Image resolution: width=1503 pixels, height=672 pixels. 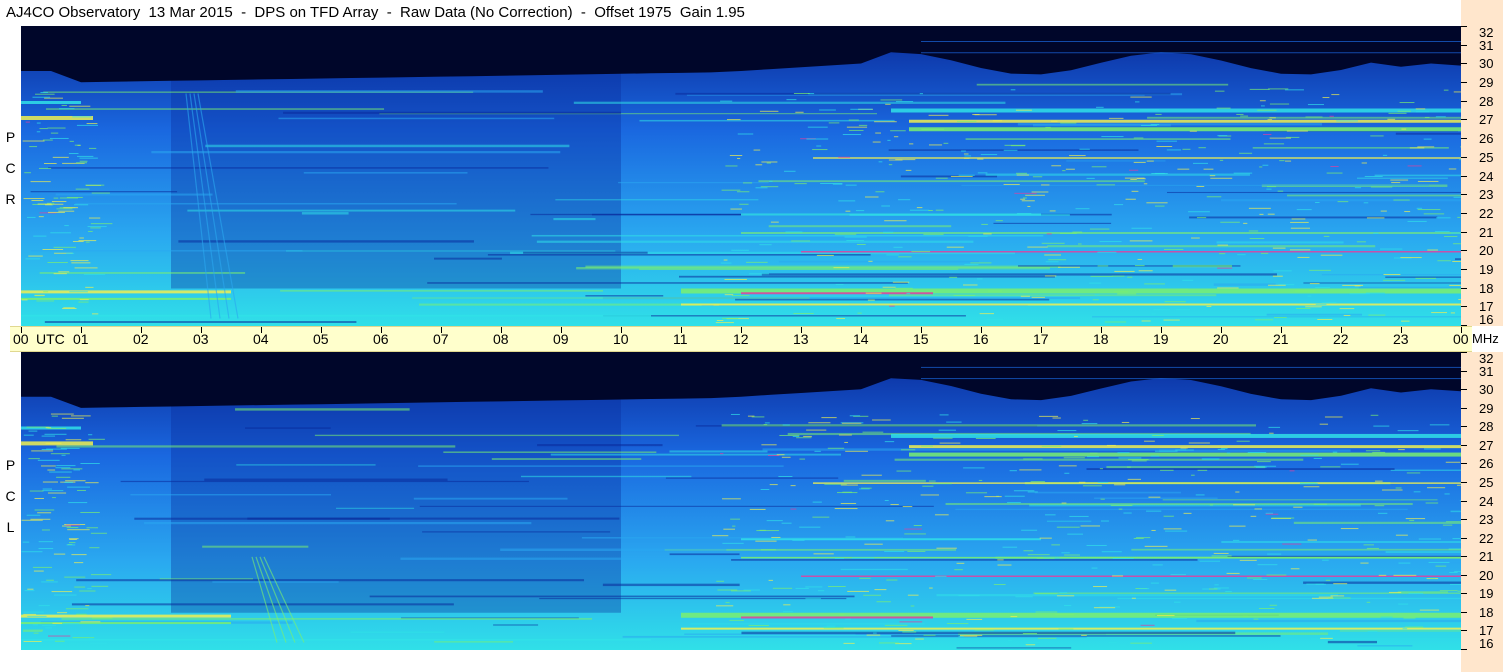 I want to click on freq-tick-label: 30, so click(x=1486, y=64).